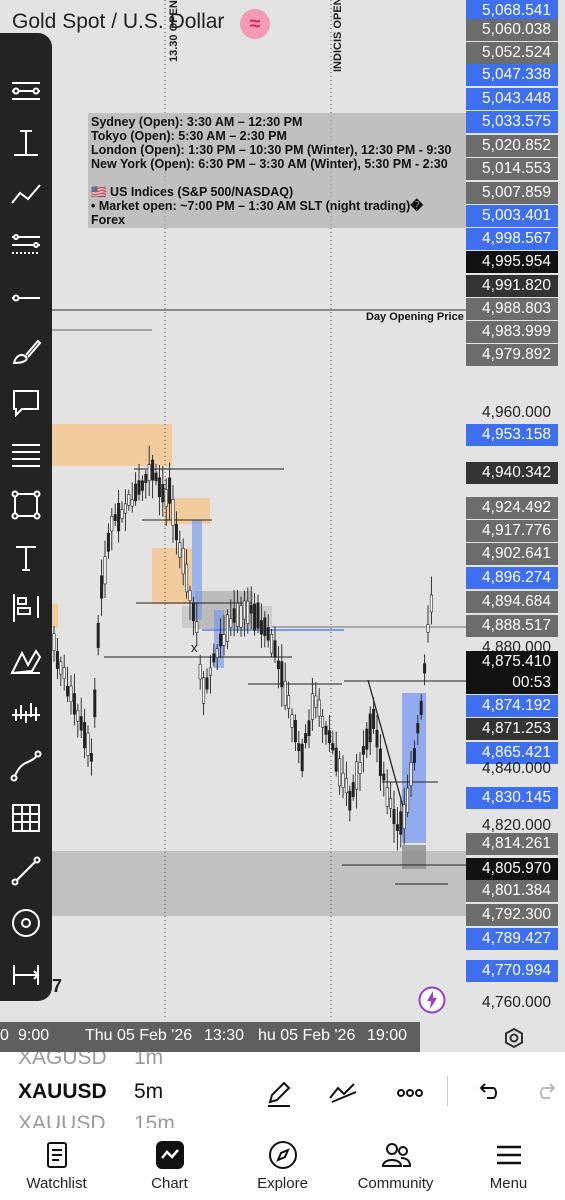 The image size is (565, 1200). Describe the element at coordinates (432, 1000) in the screenshot. I see `lightning-icon` at that location.